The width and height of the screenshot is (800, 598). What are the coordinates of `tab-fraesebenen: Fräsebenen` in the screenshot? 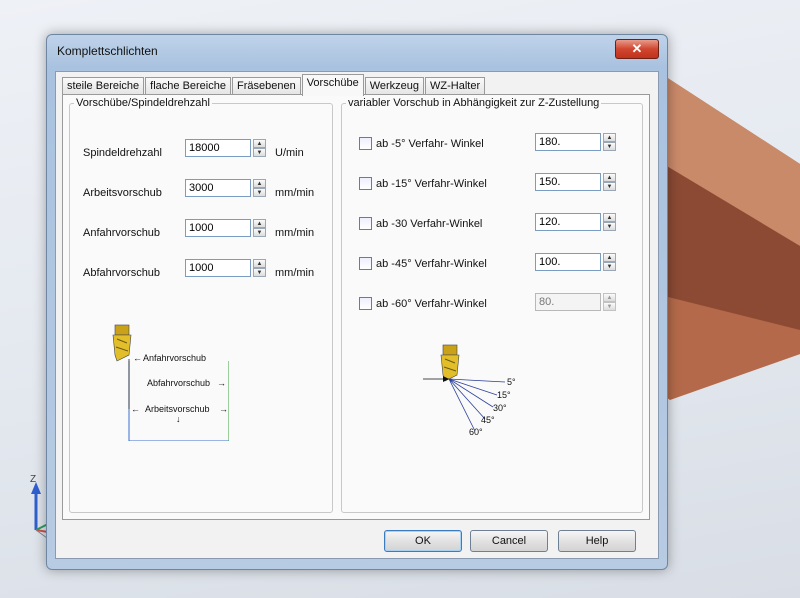 It's located at (266, 86).